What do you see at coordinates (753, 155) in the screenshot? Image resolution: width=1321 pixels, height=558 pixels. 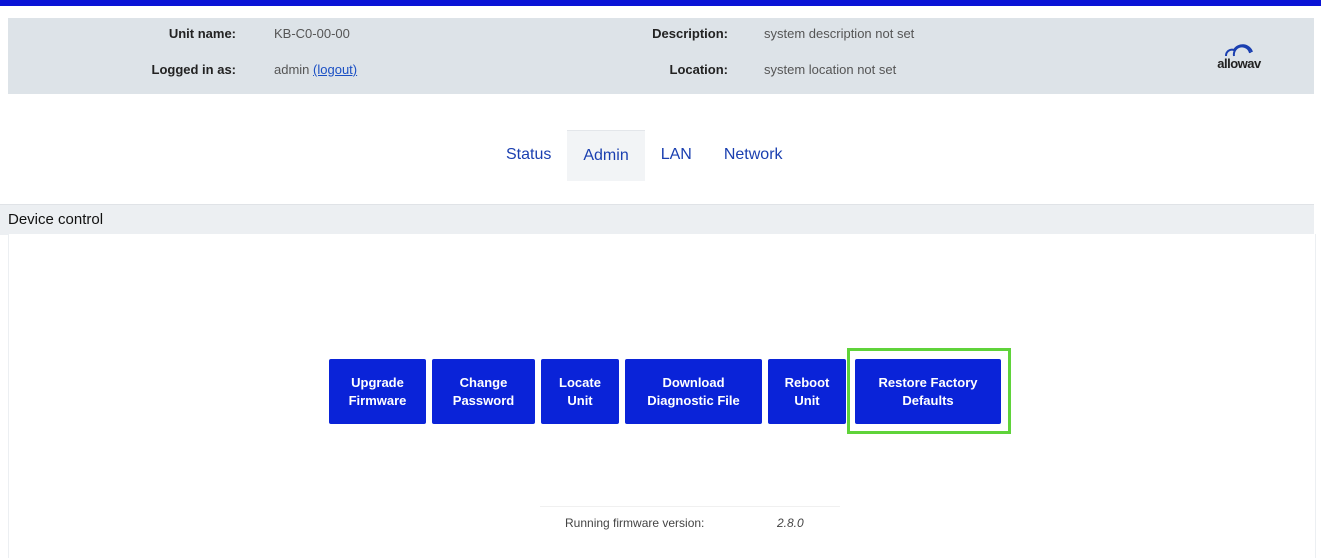 I see `tab-network: Network` at bounding box center [753, 155].